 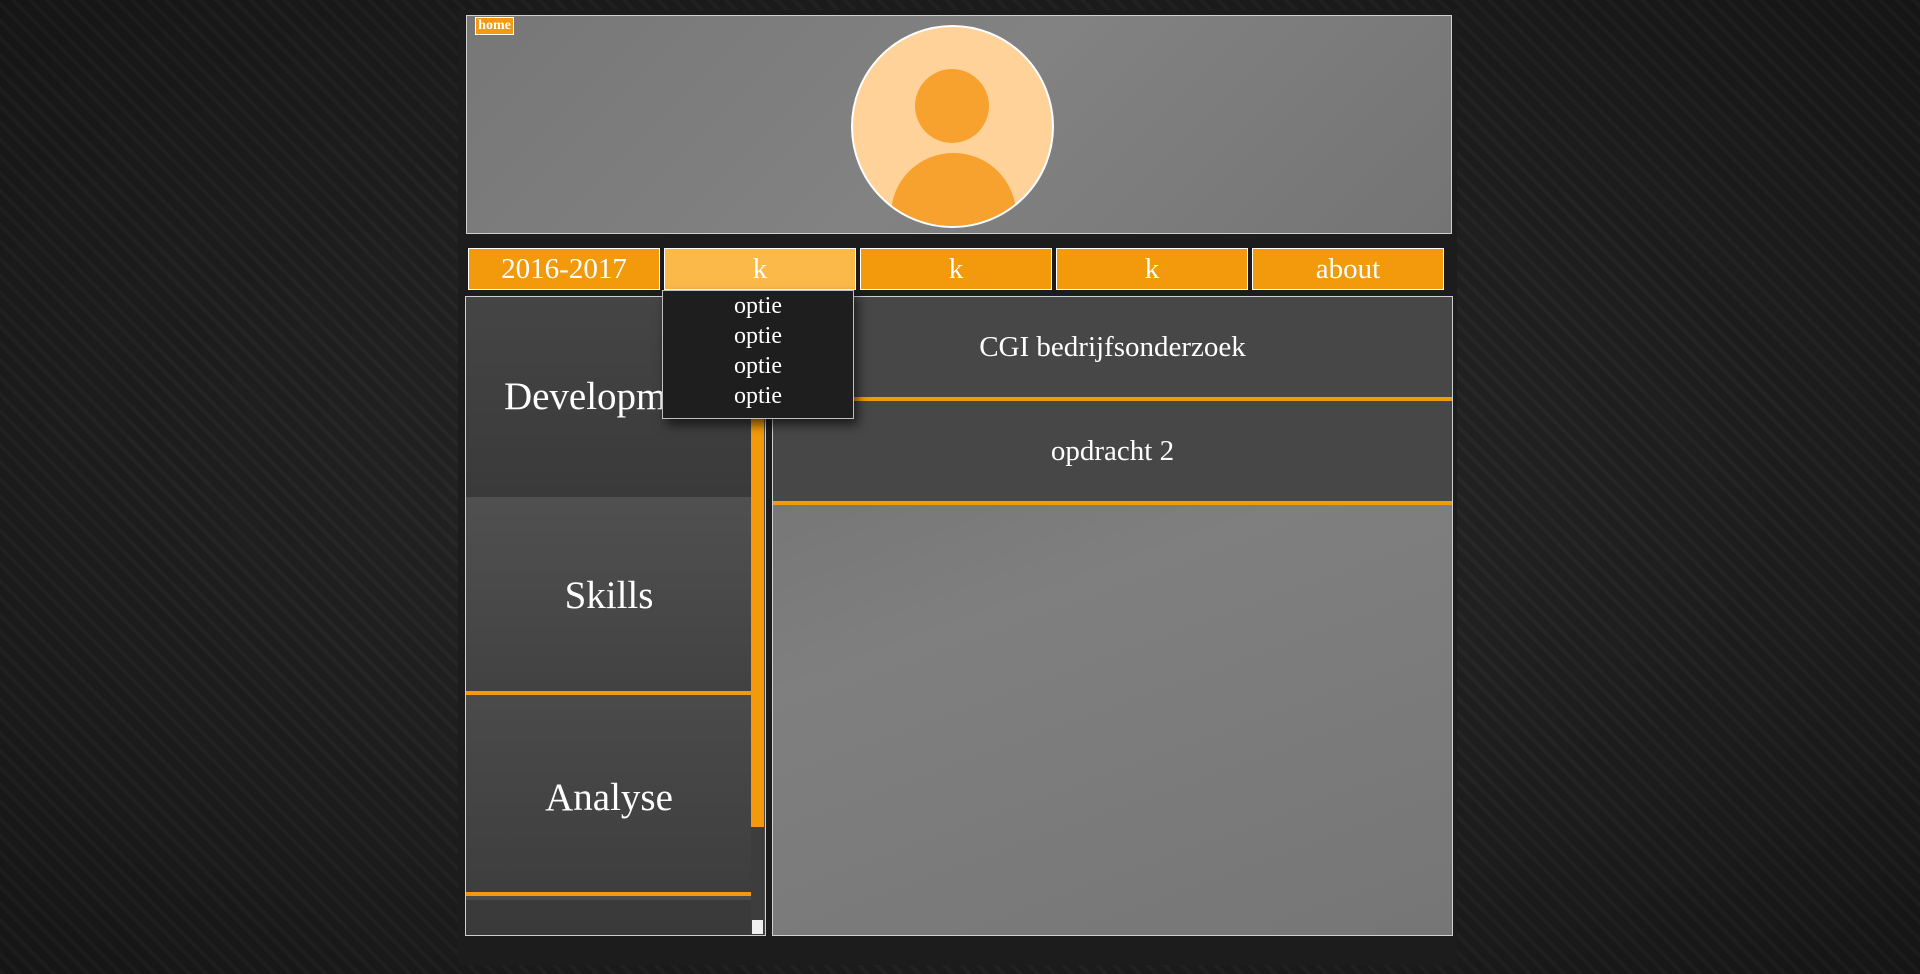 I want to click on nav-item-k-3: k, so click(x=1152, y=269).